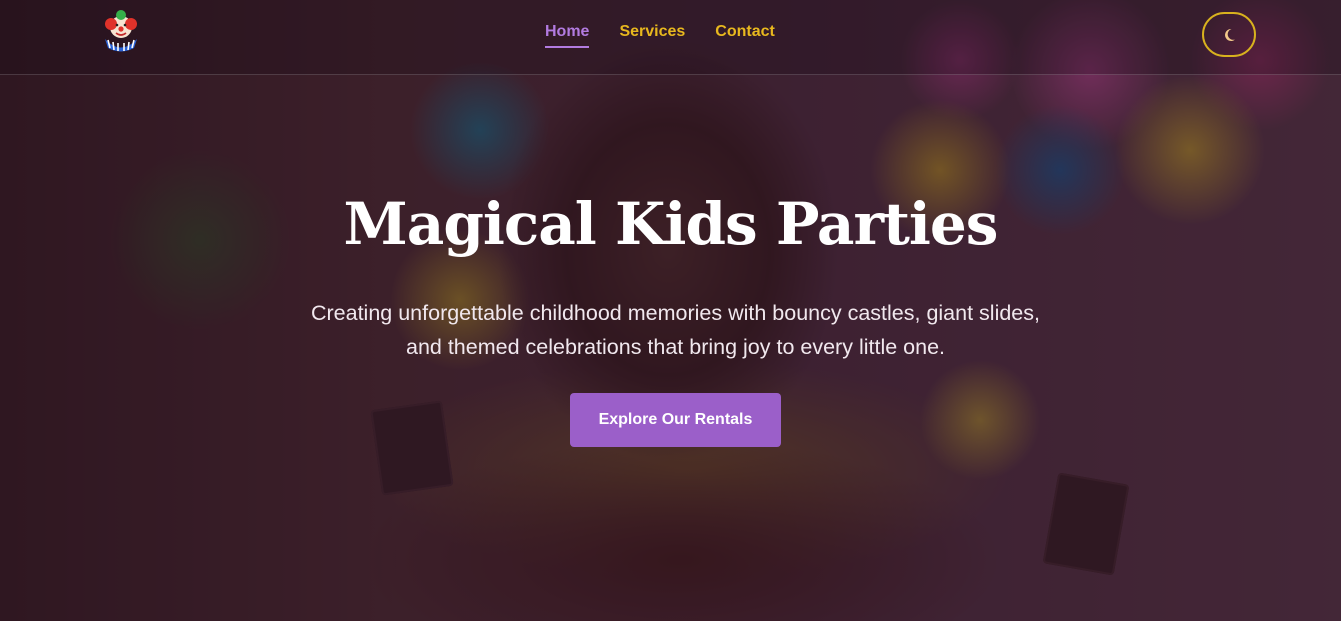 The width and height of the screenshot is (1341, 621). I want to click on moon-icon, so click(1230, 34).